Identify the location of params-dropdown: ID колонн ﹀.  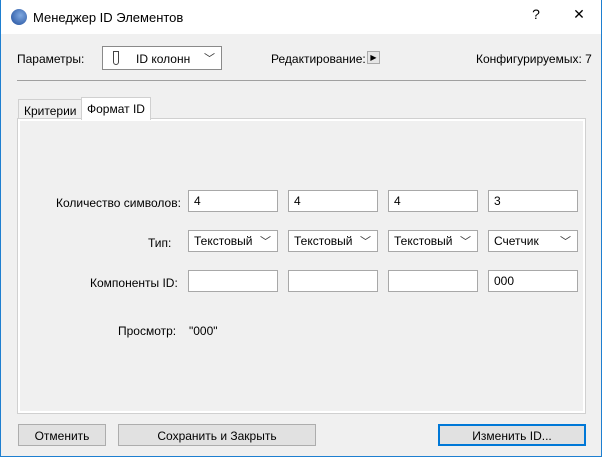
(162, 58).